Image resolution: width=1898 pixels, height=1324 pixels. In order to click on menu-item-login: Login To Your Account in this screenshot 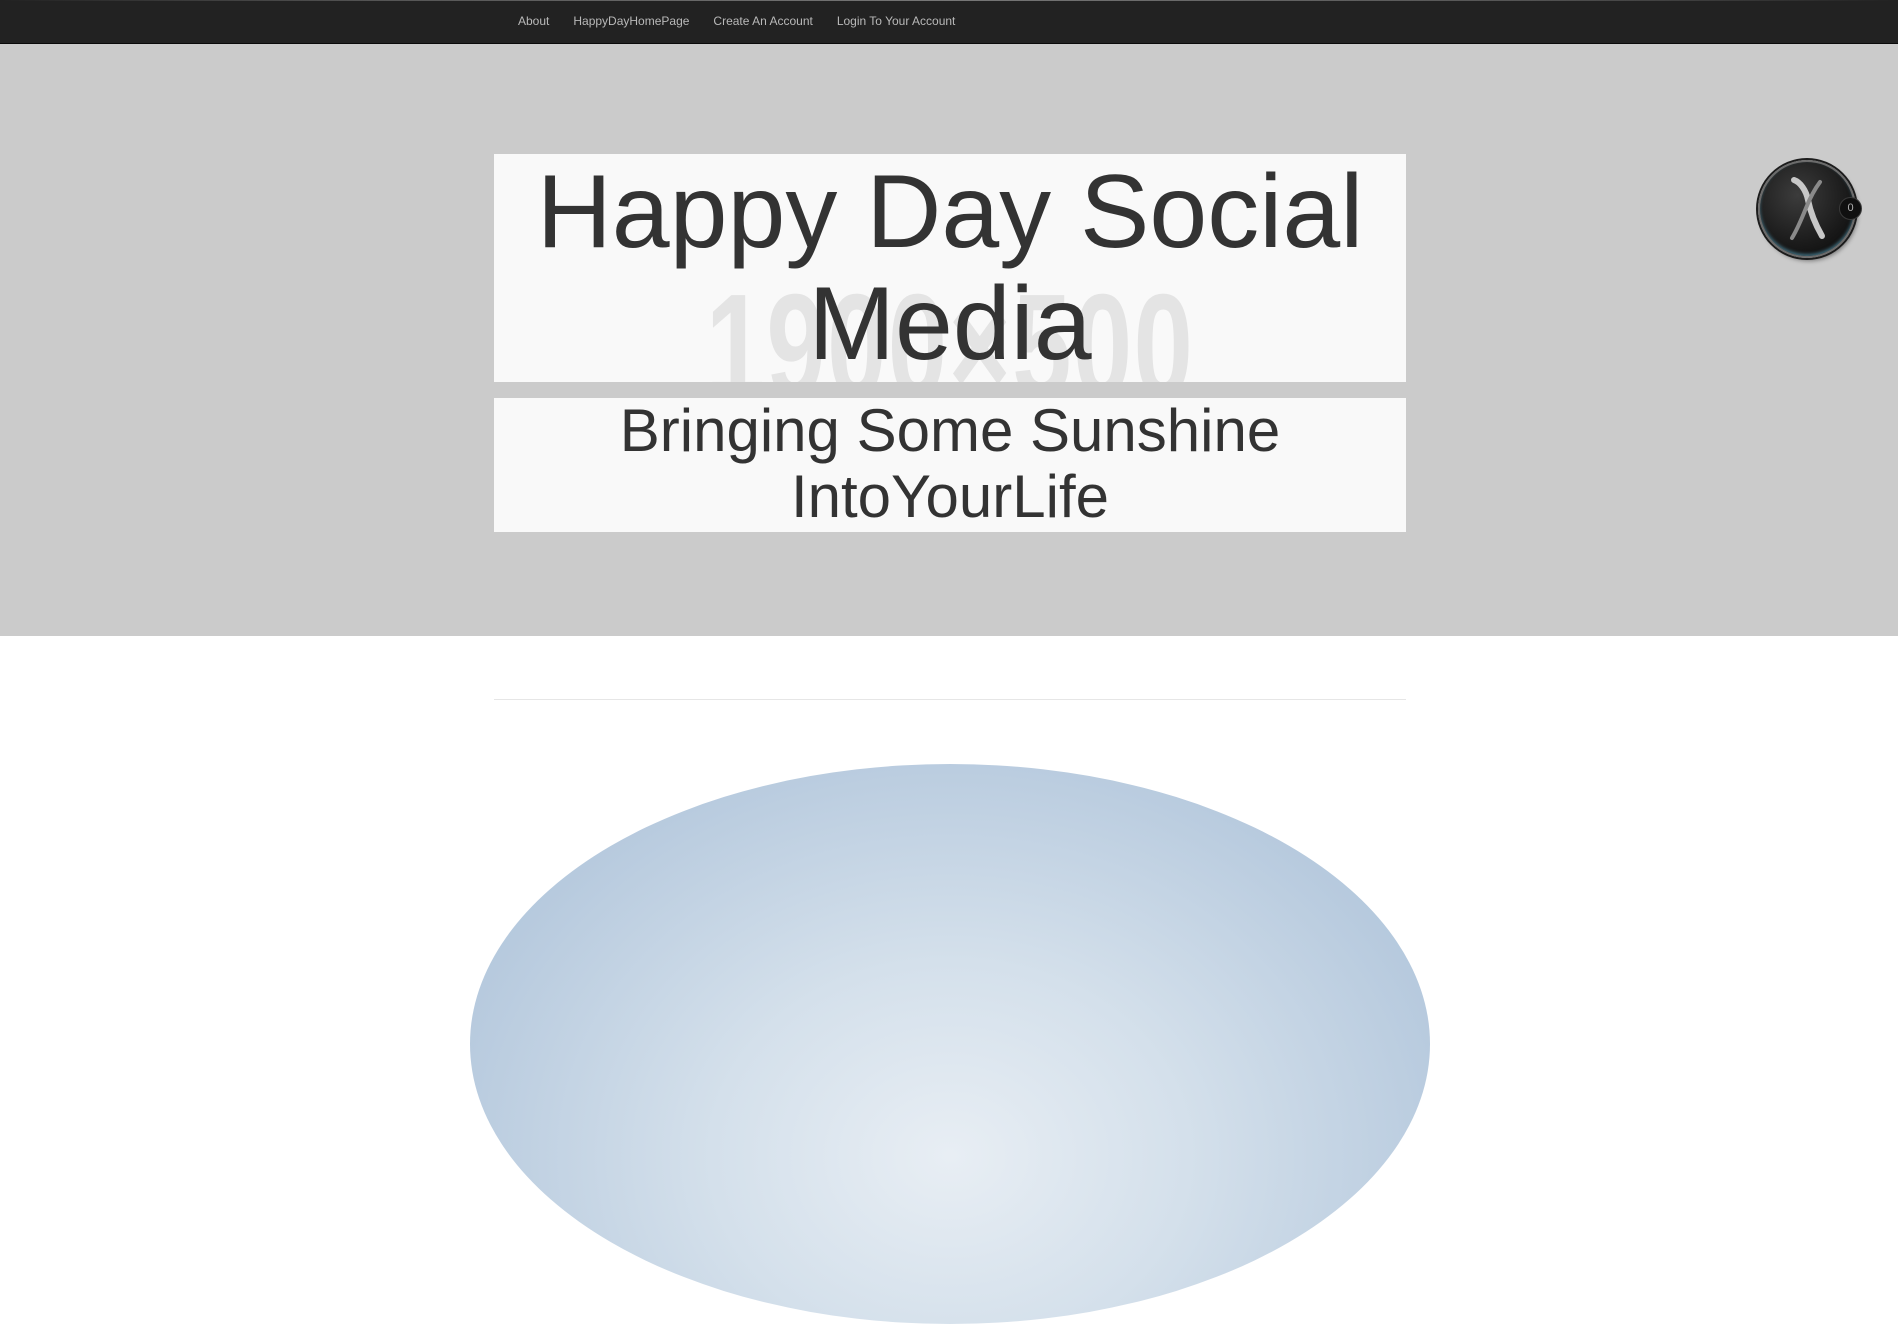, I will do `click(896, 21)`.